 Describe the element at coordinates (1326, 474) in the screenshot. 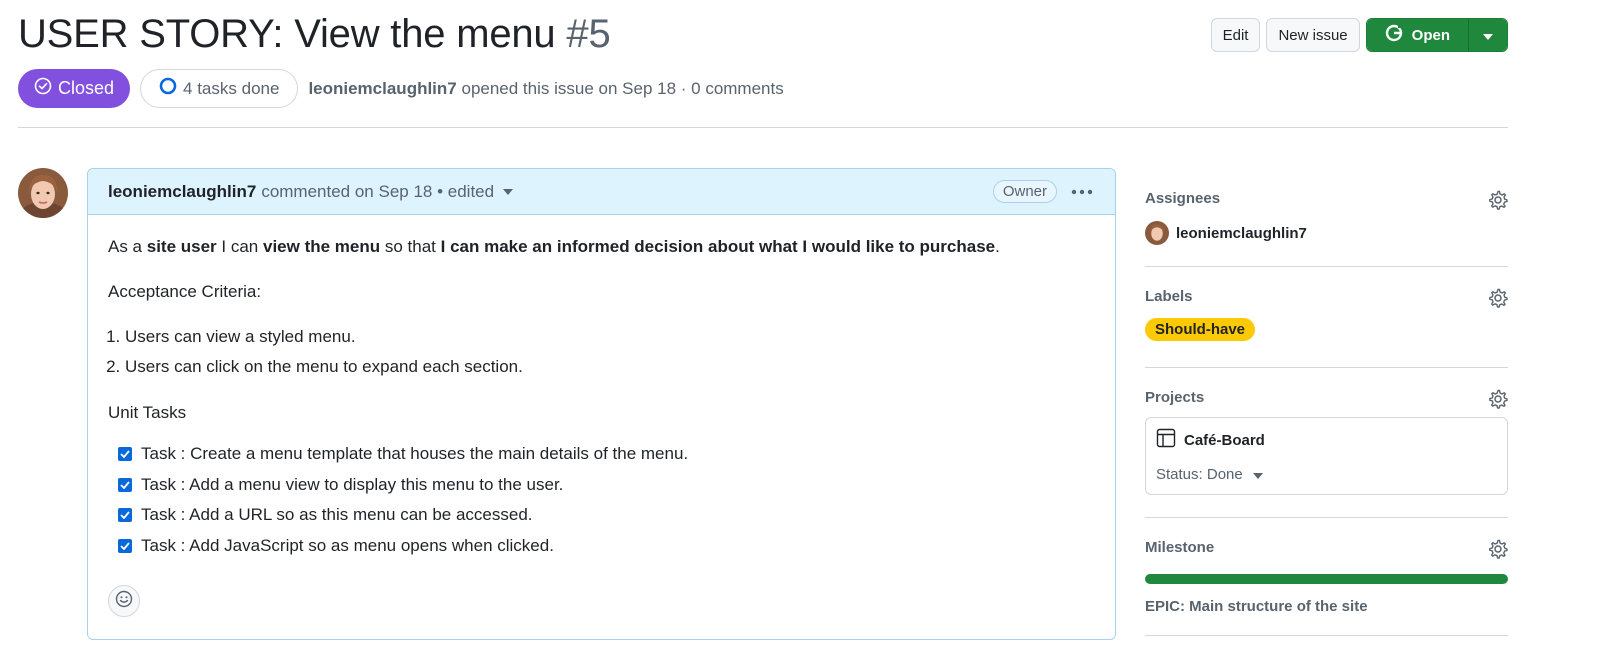

I see `project-status-dropdown: Status: Done` at that location.